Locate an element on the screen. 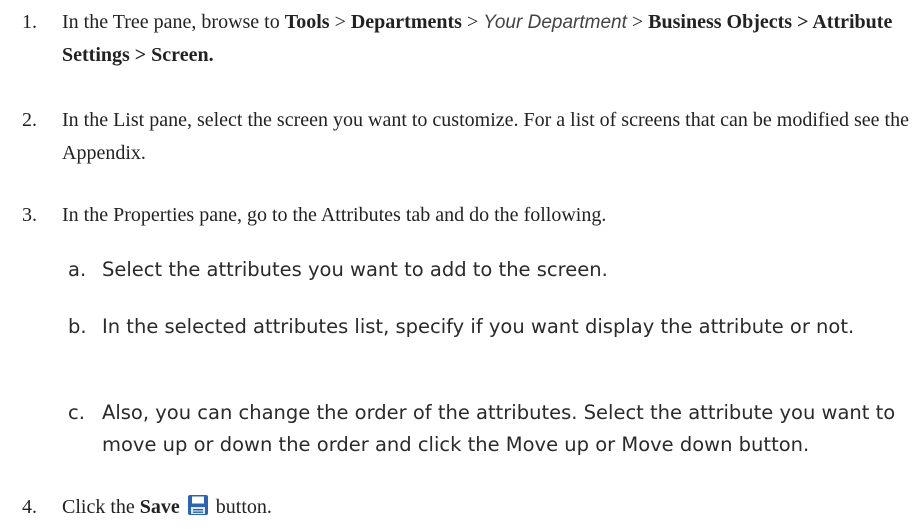 Image resolution: width=924 pixels, height=529 pixels. text-segment: Click the is located at coordinates (101, 507).